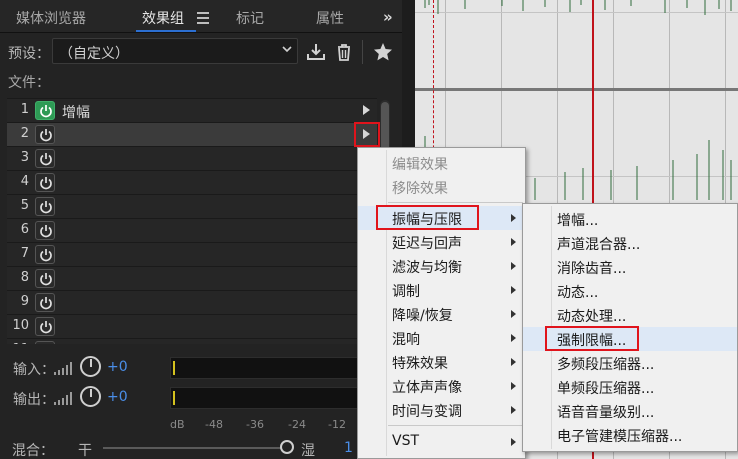 This screenshot has height=459, width=738. Describe the element at coordinates (192, 134) in the screenshot. I see `rack-slot: 2` at that location.